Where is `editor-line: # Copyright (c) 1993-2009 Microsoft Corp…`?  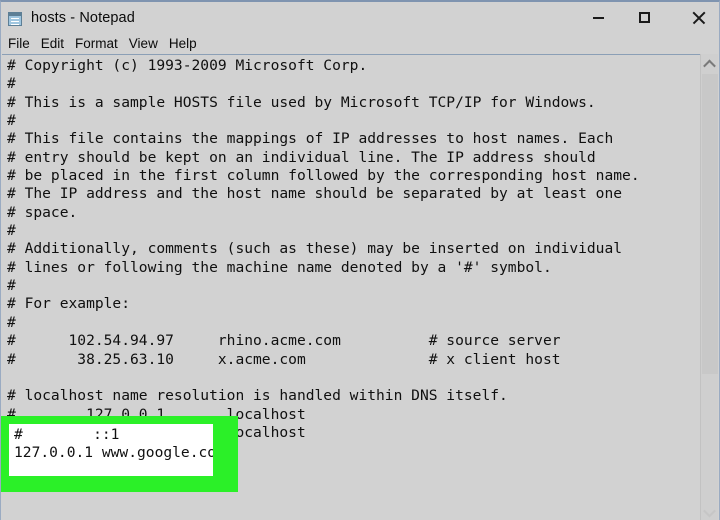
editor-line: # Copyright (c) 1993-2009 Microsoft Corp… is located at coordinates (187, 65).